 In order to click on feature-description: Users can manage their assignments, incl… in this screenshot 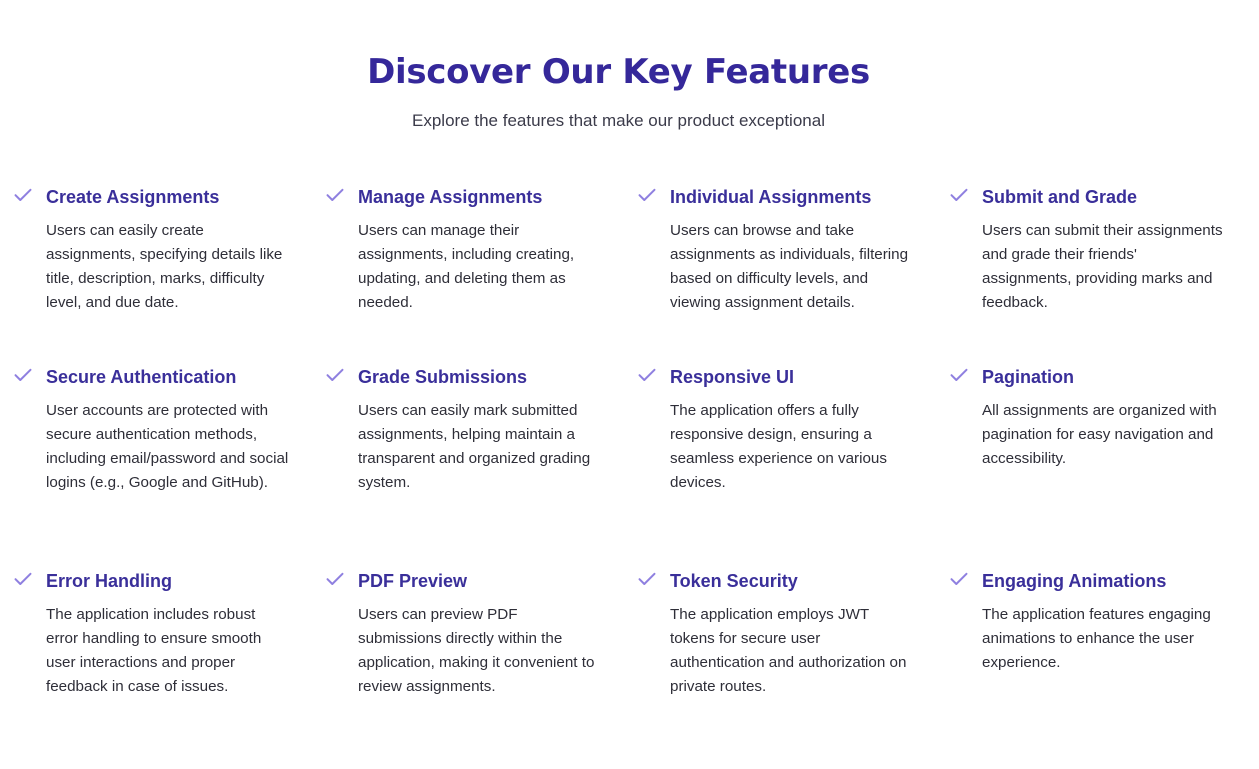, I will do `click(466, 266)`.